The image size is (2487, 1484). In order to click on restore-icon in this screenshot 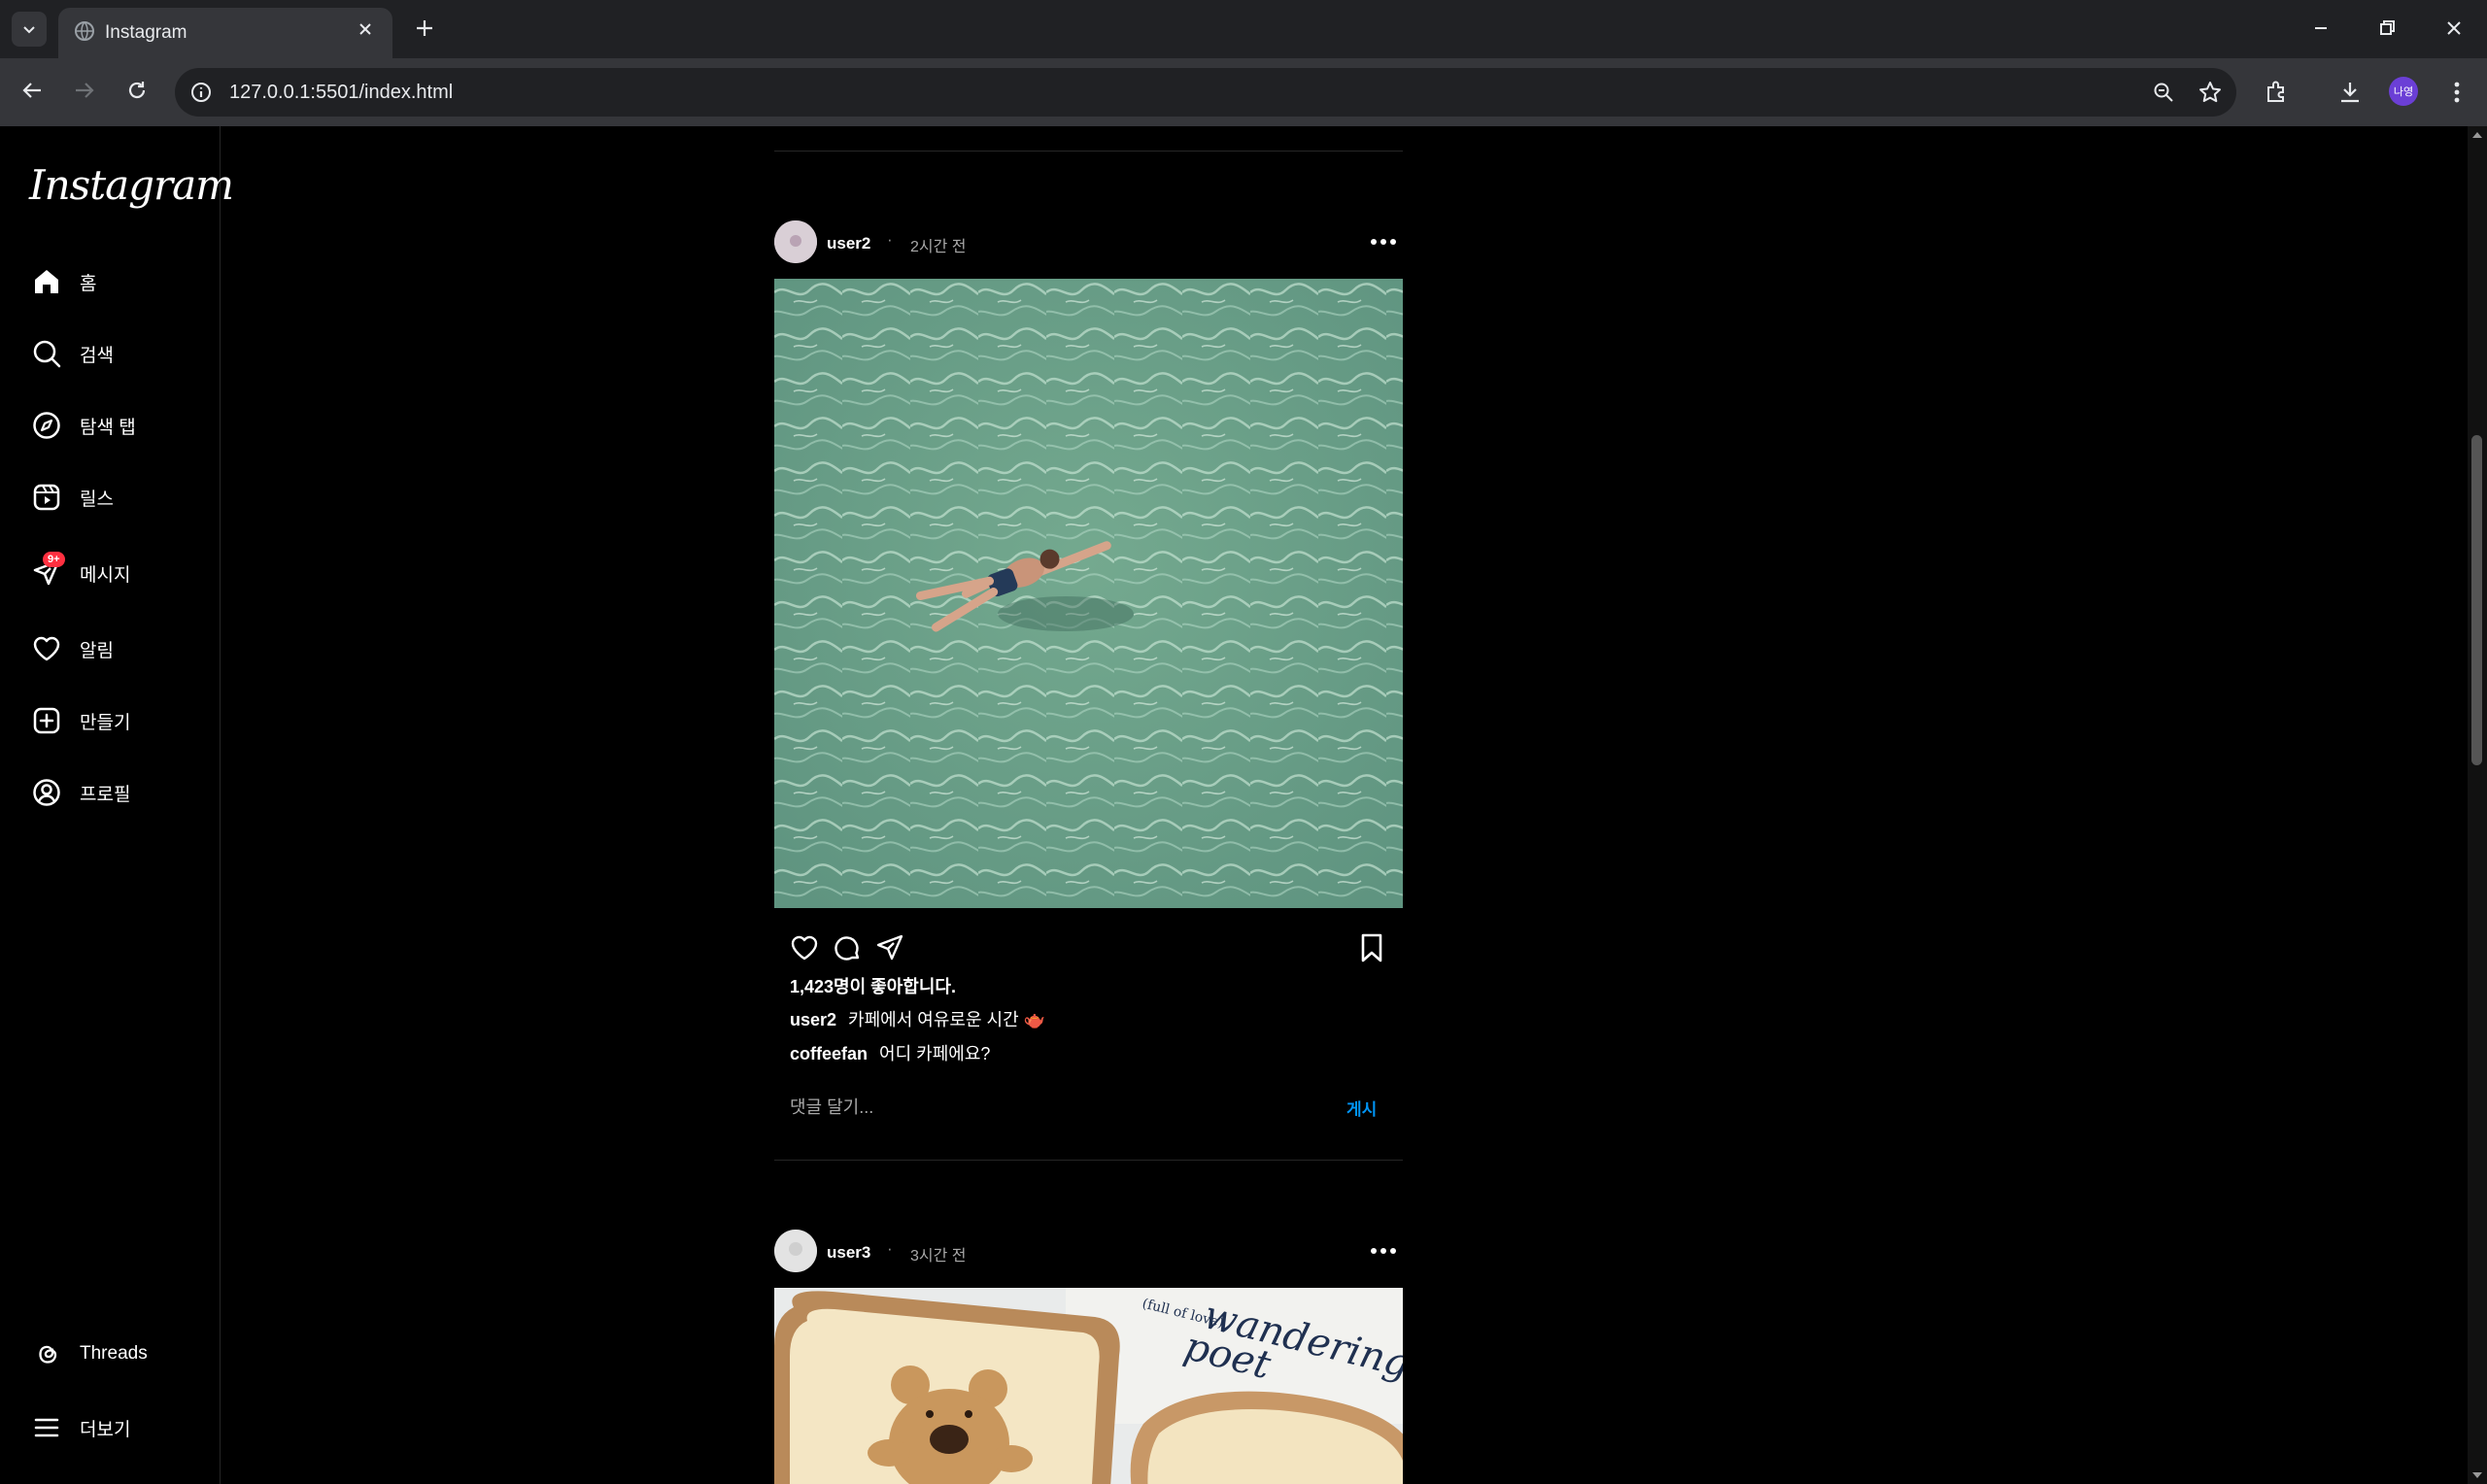, I will do `click(2387, 28)`.